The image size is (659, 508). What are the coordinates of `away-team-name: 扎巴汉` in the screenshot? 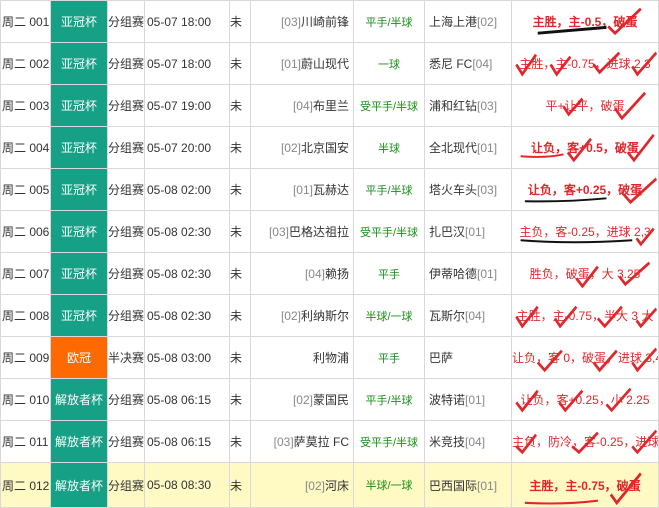 It's located at (447, 232).